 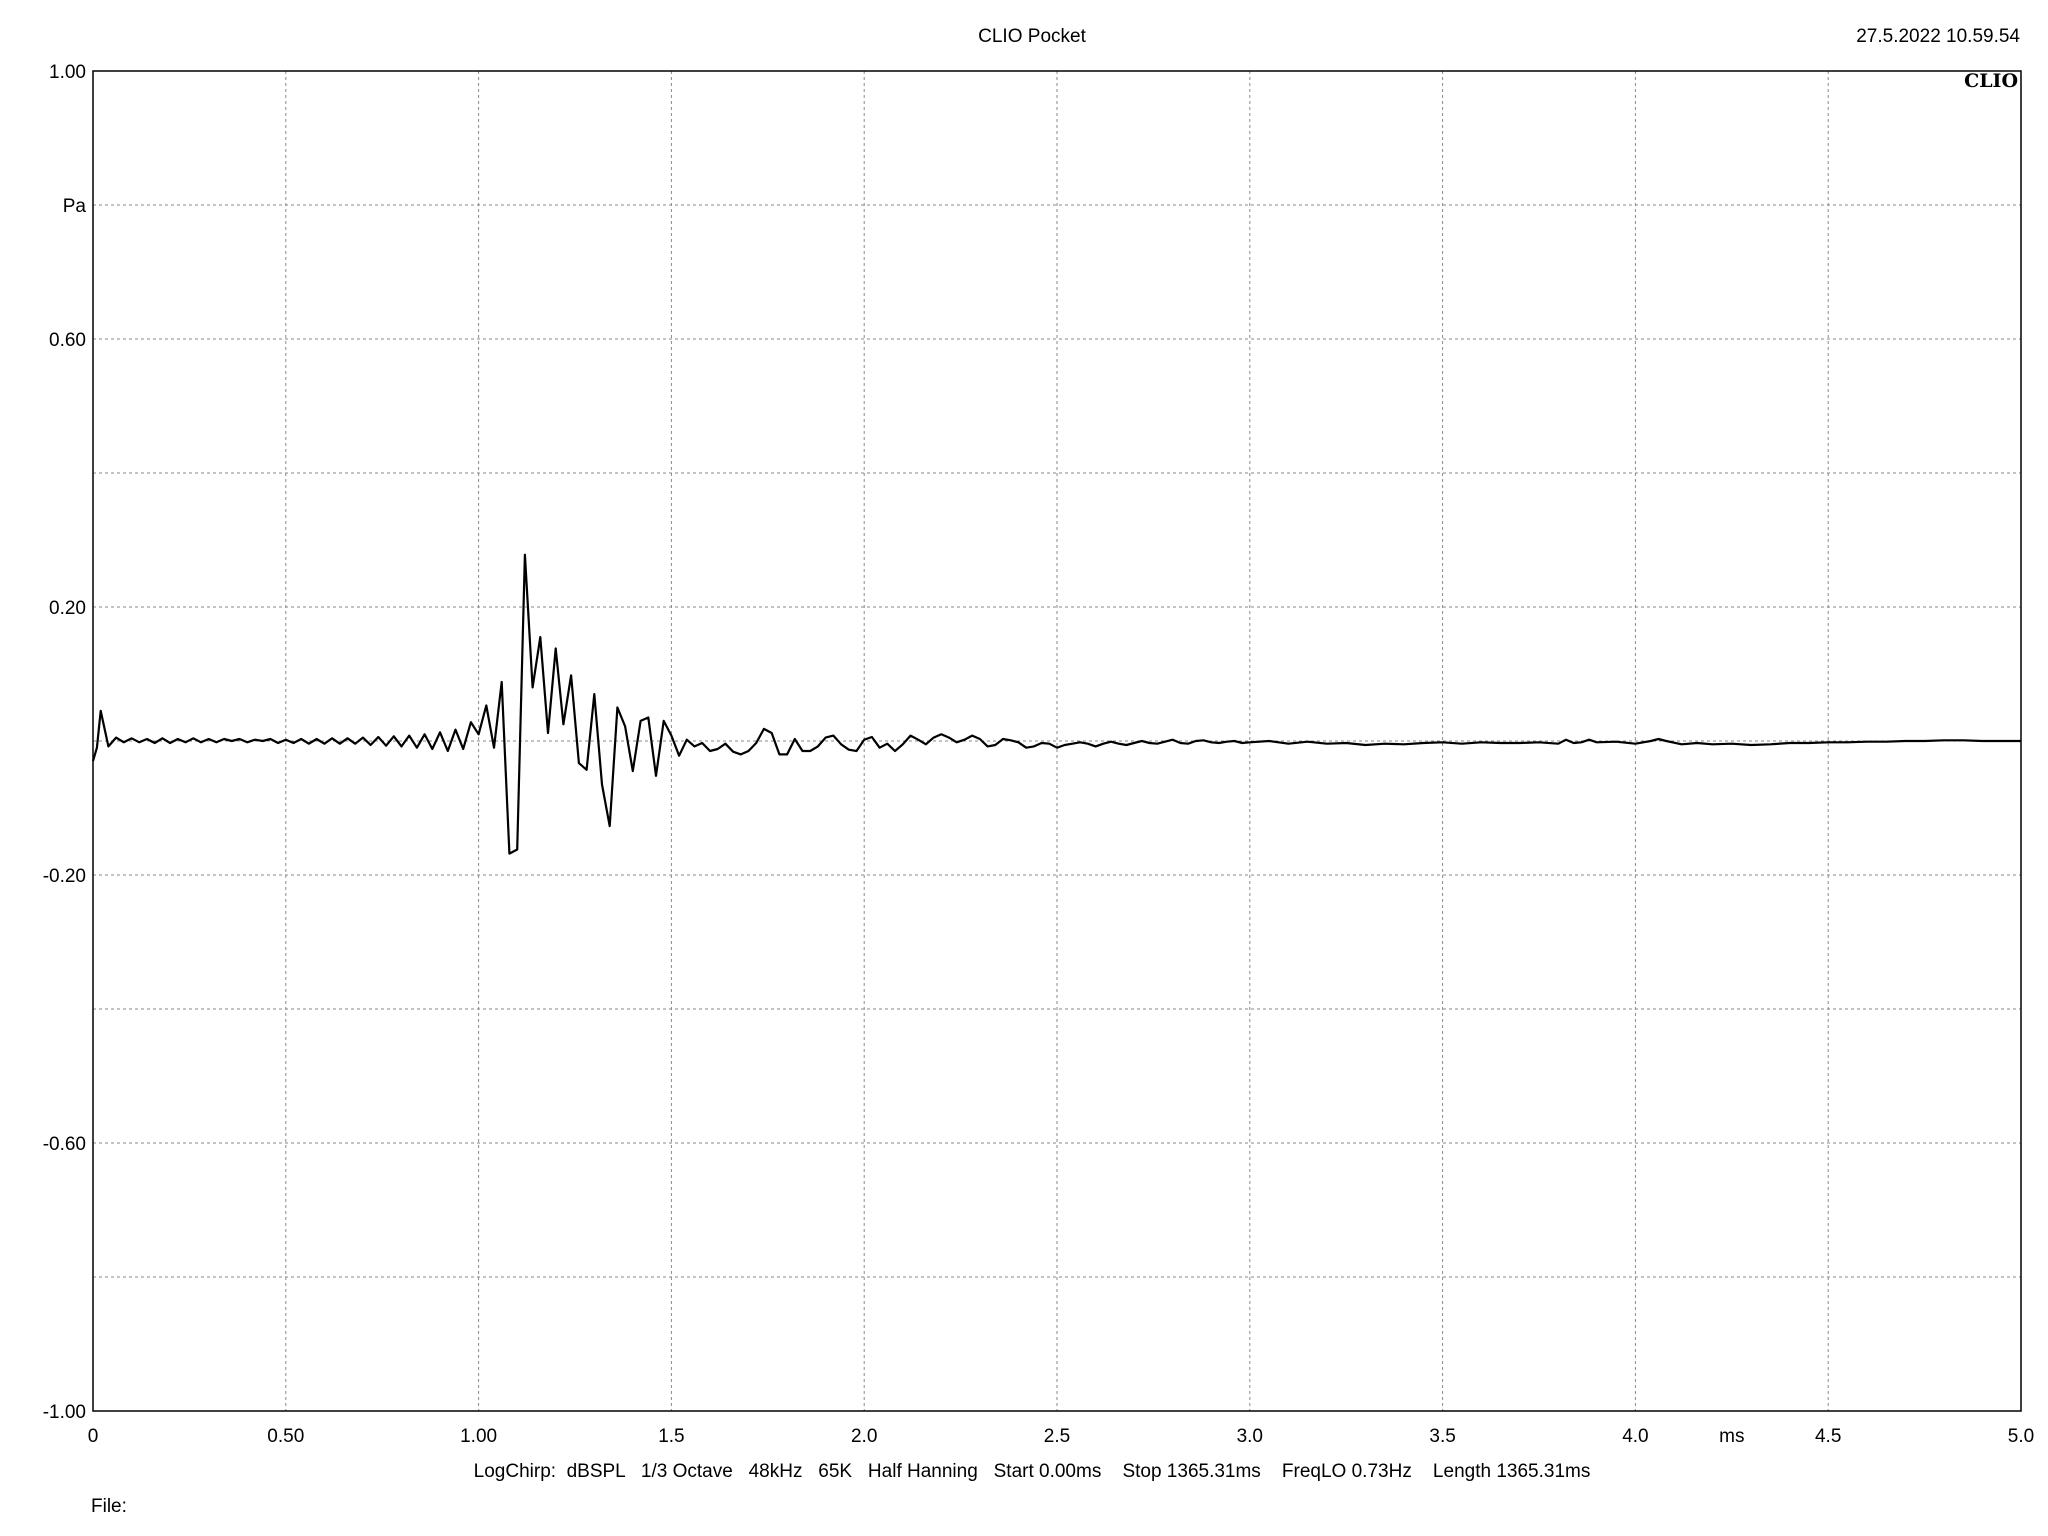 What do you see at coordinates (1635, 1436) in the screenshot?
I see `x-tick-label: 4.0` at bounding box center [1635, 1436].